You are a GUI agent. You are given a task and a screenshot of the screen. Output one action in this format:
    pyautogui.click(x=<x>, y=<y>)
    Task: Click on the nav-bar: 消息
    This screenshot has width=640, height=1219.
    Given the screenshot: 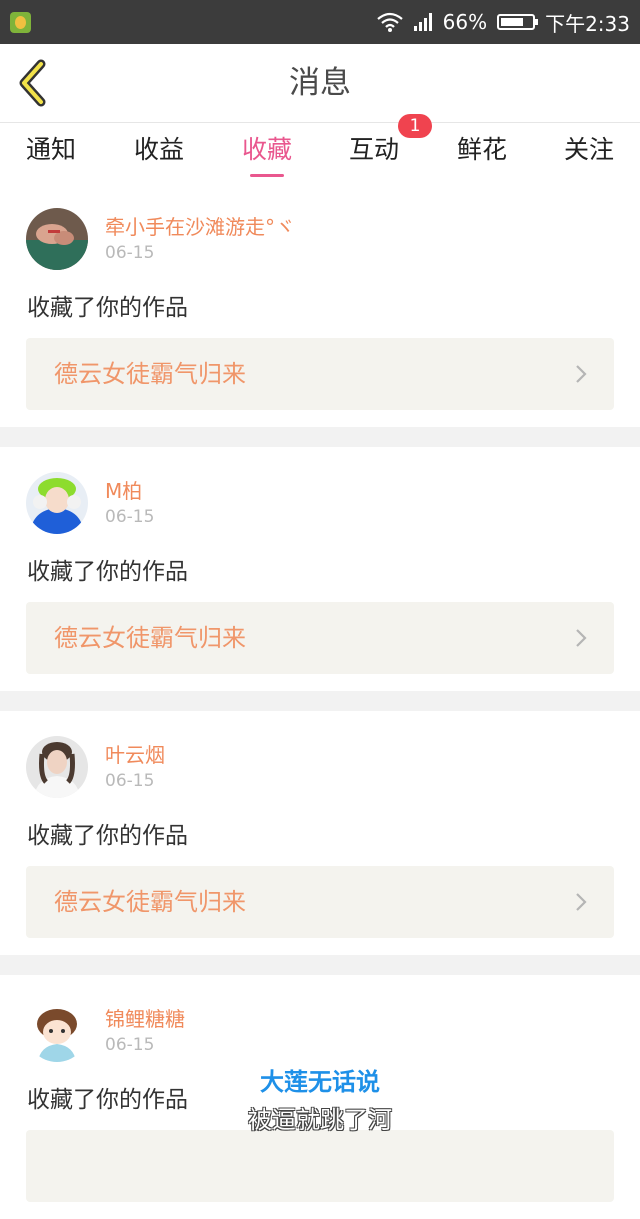 What is the action you would take?
    pyautogui.click(x=320, y=83)
    